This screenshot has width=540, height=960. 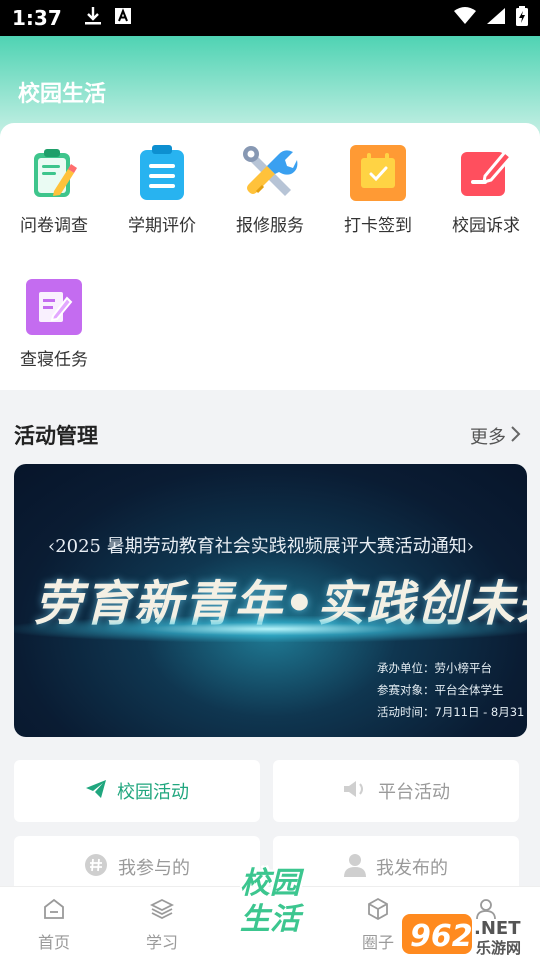 I want to click on tab-study: 学习, so click(x=162, y=924).